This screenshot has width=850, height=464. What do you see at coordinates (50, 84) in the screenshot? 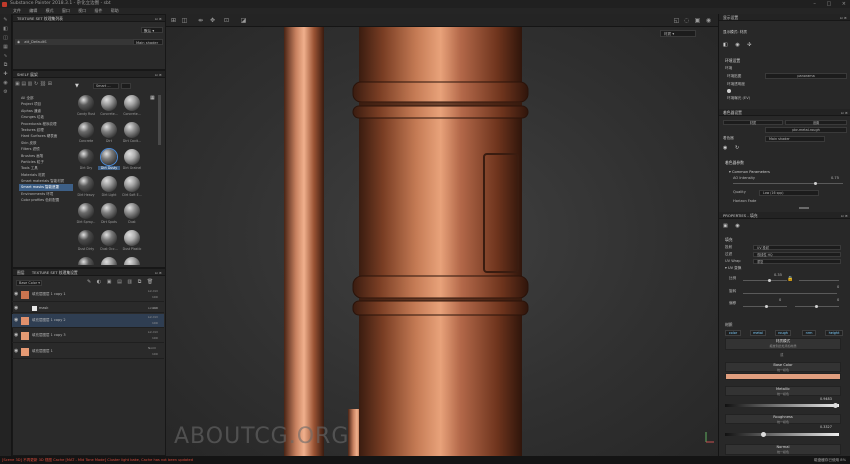
I see `grid-view-icon: ⊞` at bounding box center [50, 84].